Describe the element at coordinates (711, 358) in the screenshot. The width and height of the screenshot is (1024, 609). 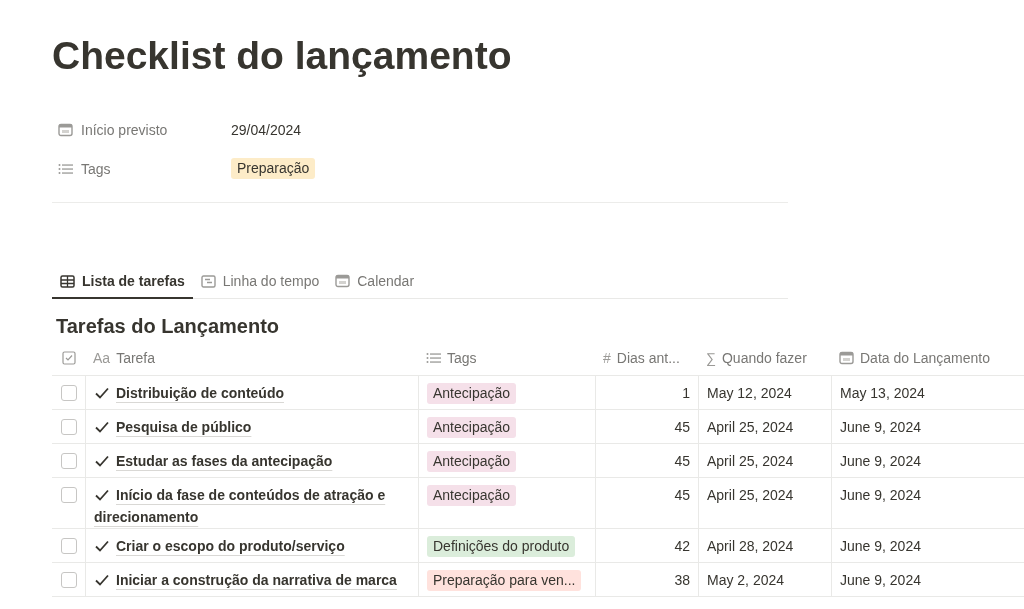
I see `type-glyph: ∑` at that location.